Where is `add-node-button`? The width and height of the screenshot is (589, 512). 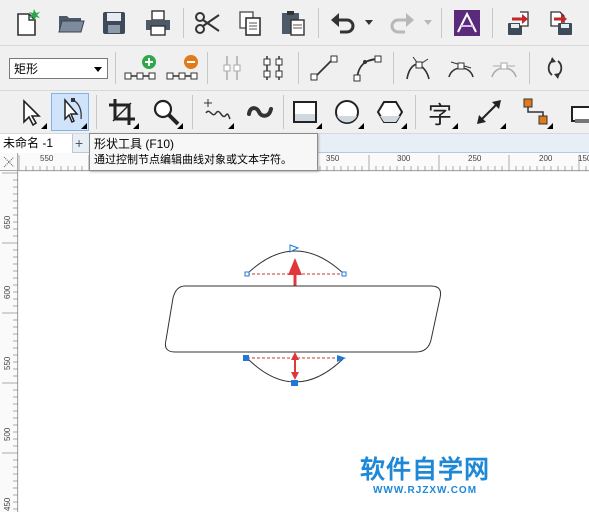
add-node-button is located at coordinates (140, 68).